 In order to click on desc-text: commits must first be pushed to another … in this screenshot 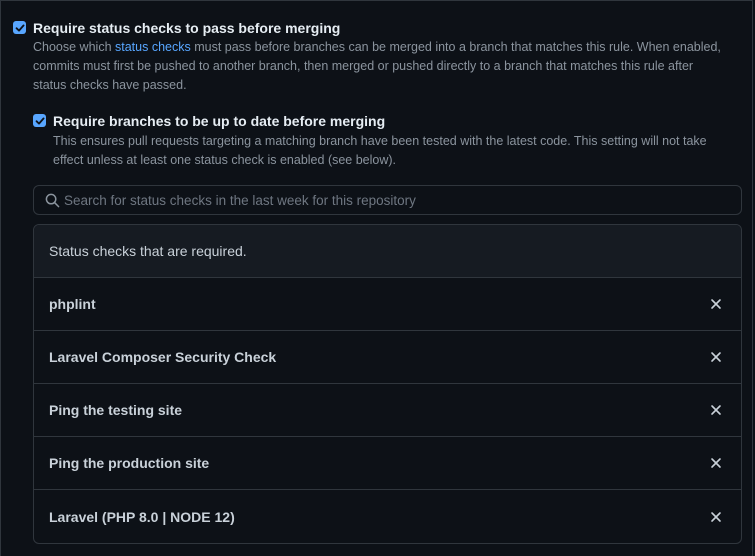, I will do `click(363, 66)`.